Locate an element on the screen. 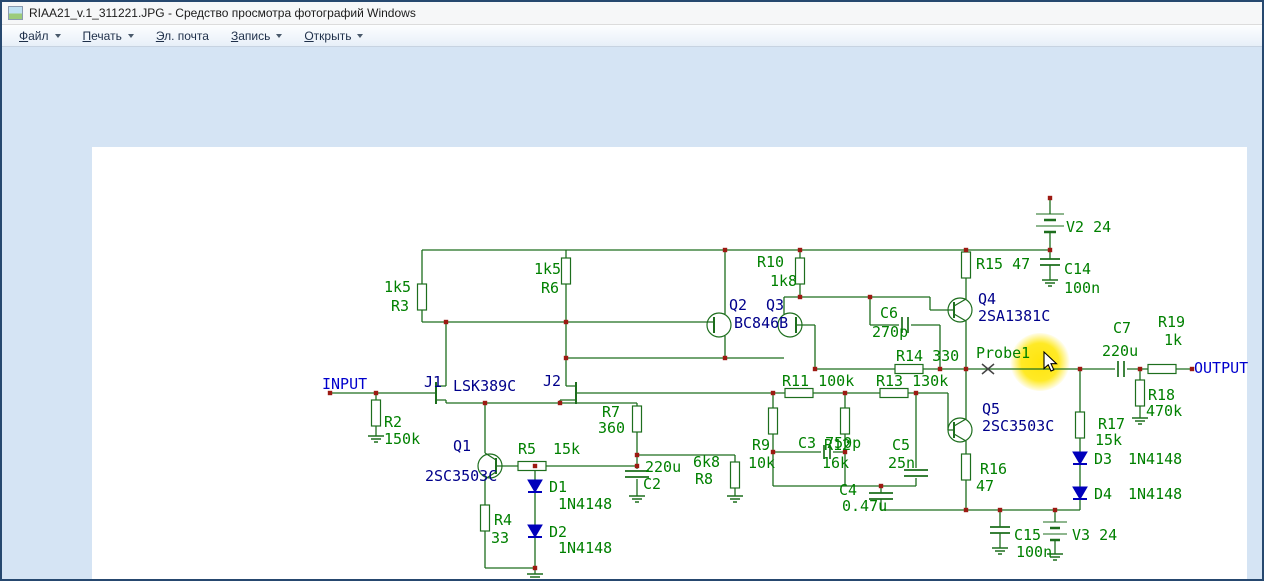  menu-burn-label: Запись is located at coordinates (250, 35).